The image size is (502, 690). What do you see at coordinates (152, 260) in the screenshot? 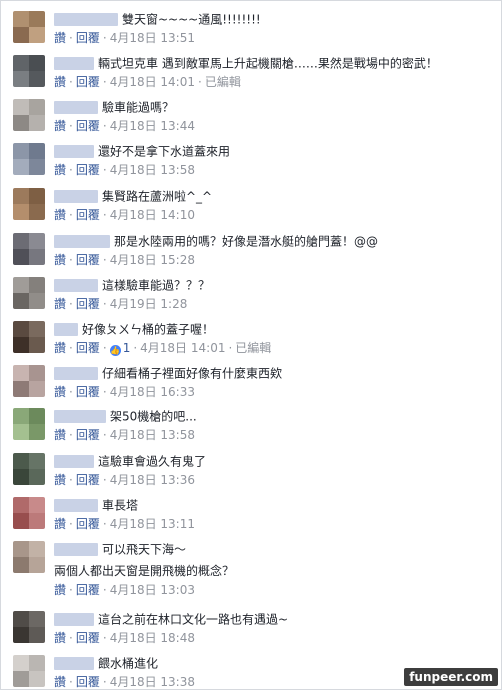
I see `comment-timestamp: 4月18日 15:28` at bounding box center [152, 260].